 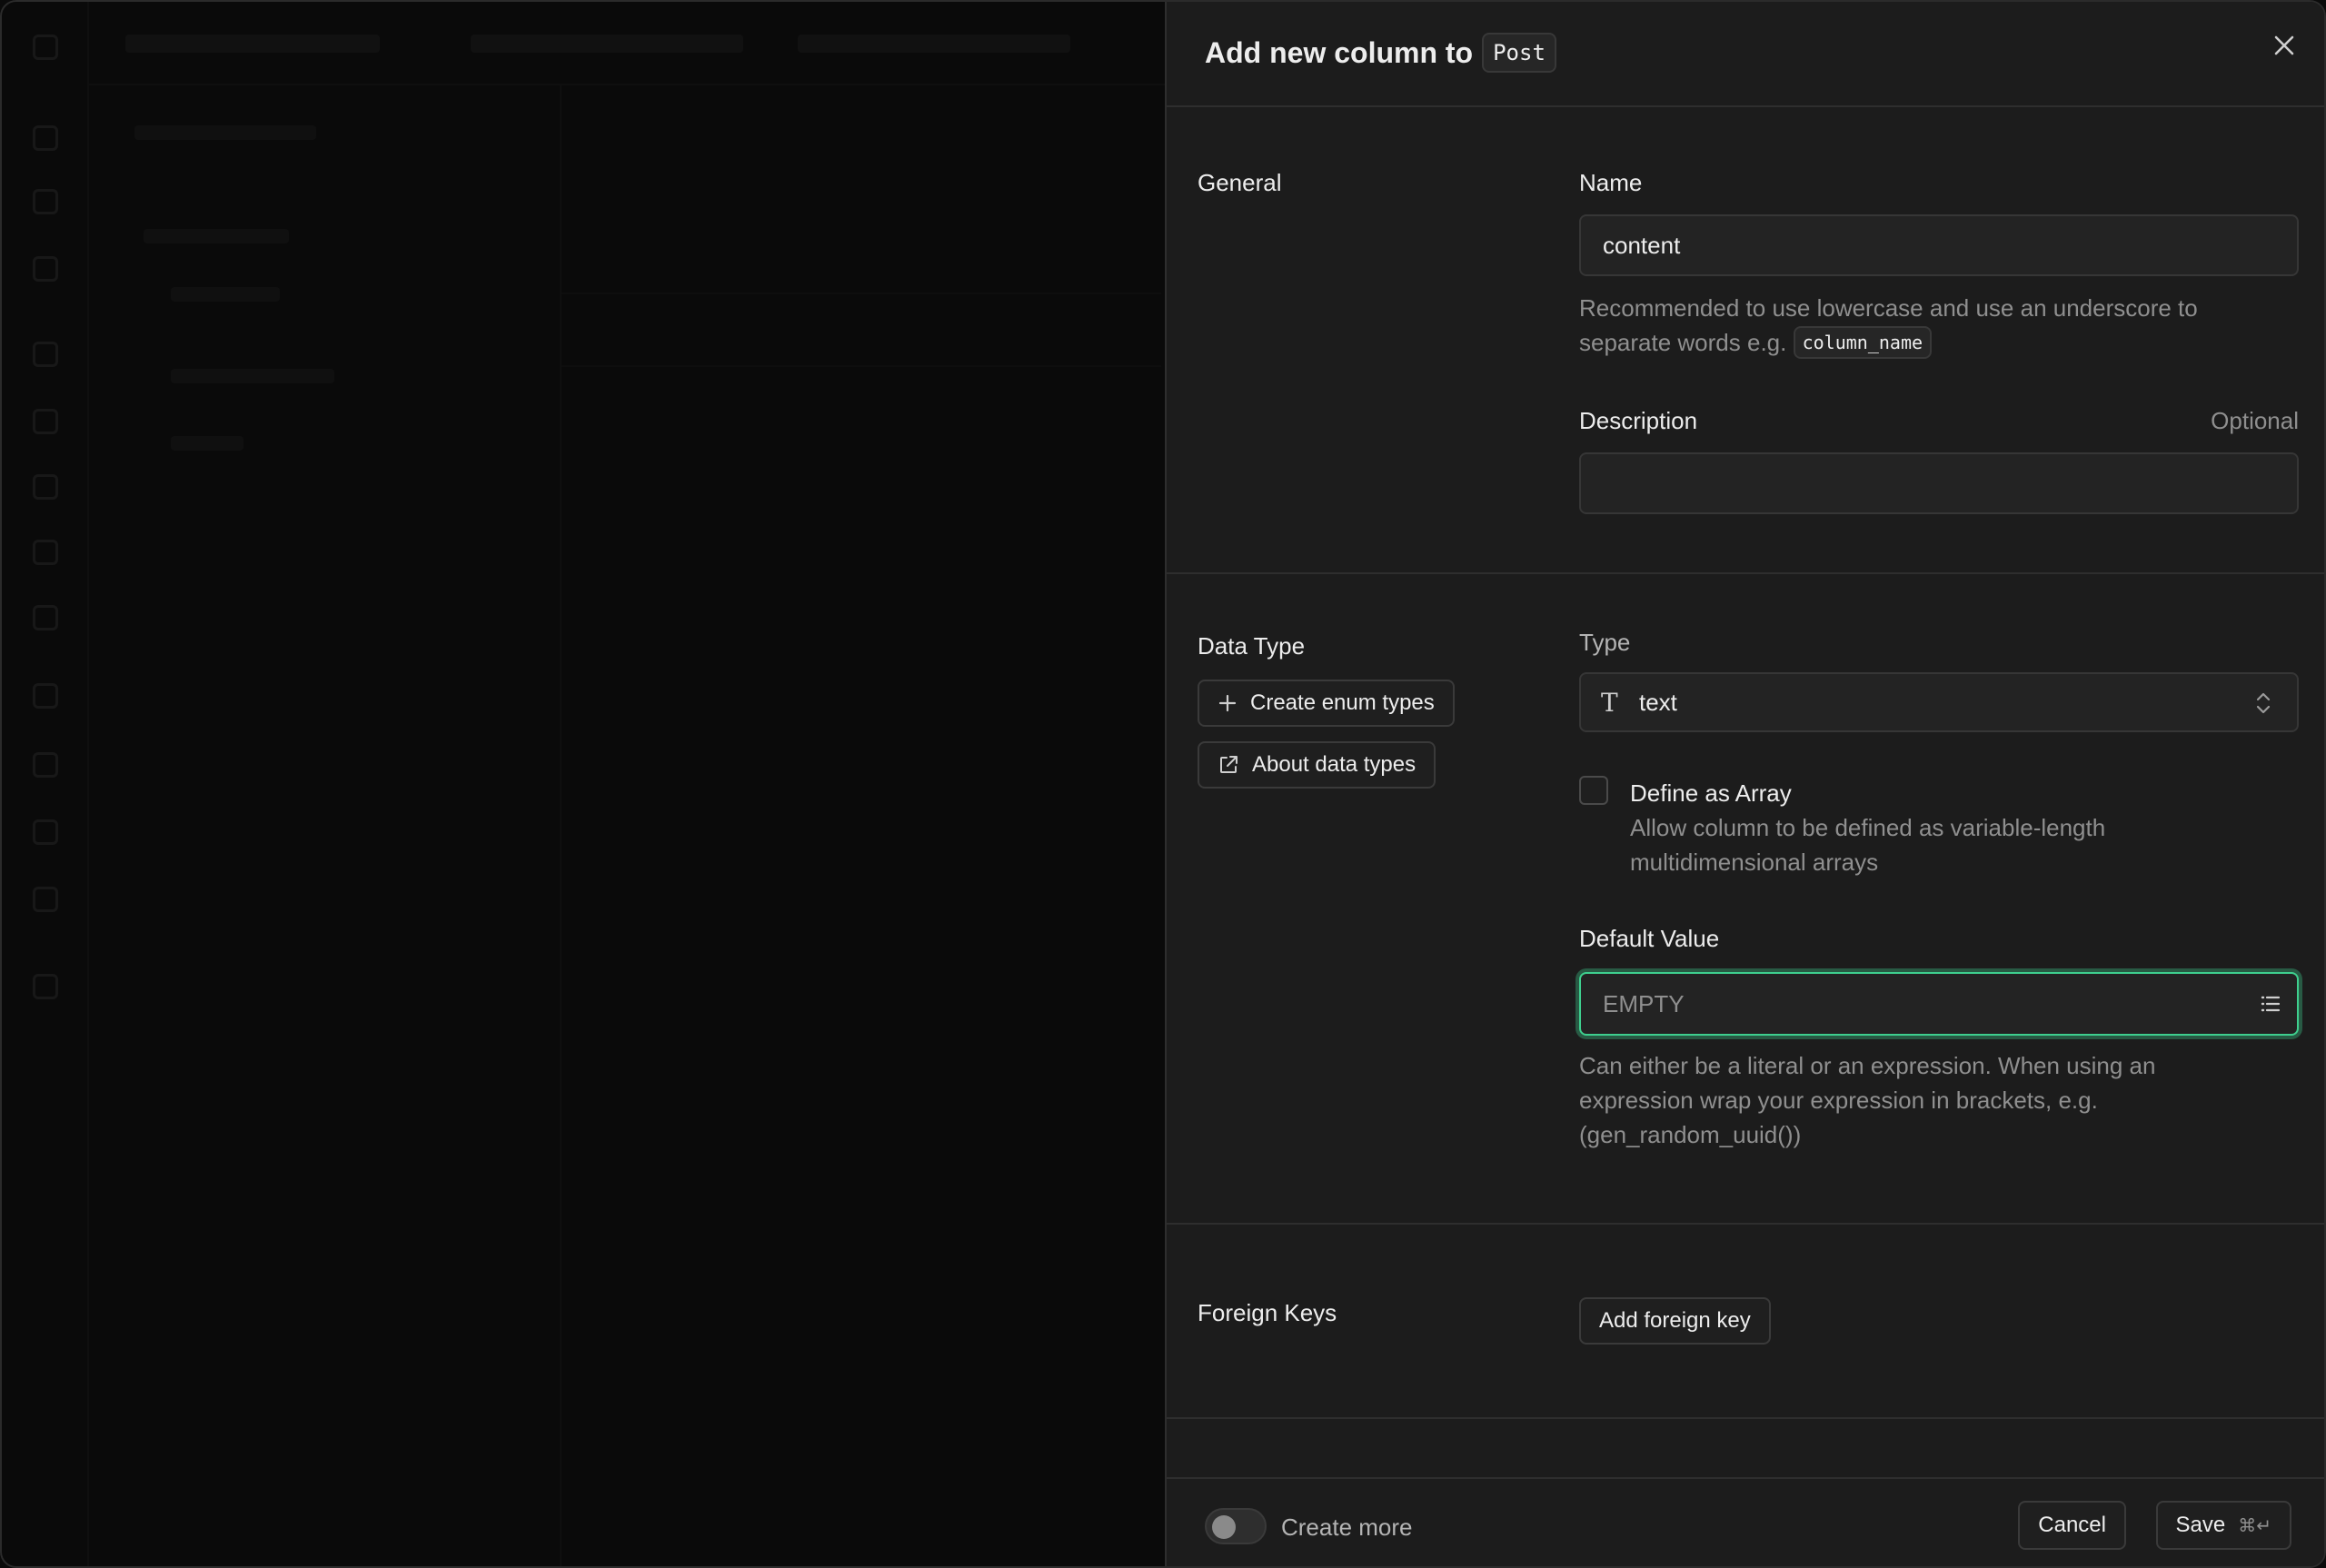 I want to click on external-link-icon, so click(x=1229, y=764).